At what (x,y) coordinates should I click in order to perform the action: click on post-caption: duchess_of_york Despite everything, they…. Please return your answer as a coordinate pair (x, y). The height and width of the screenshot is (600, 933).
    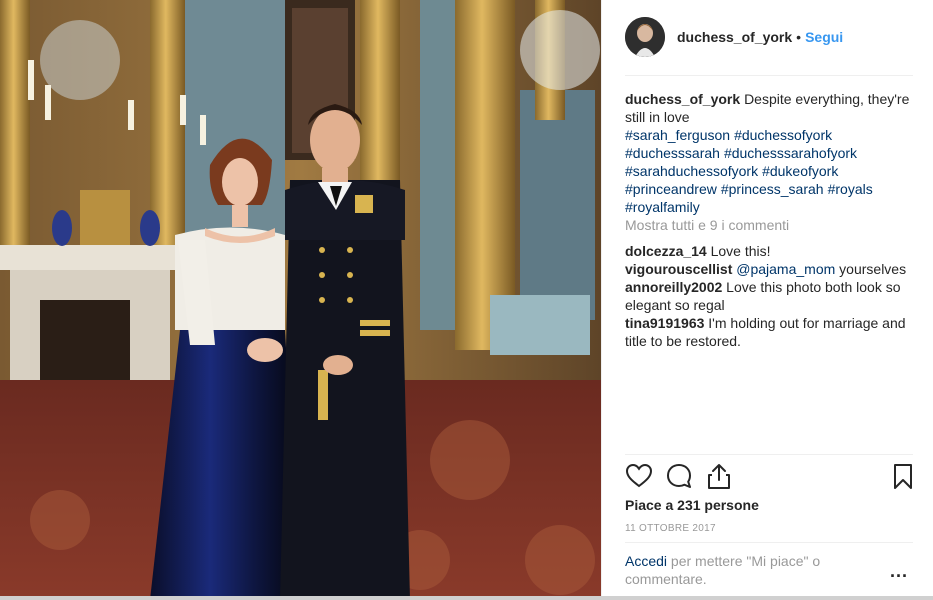
    Looking at the image, I should click on (769, 162).